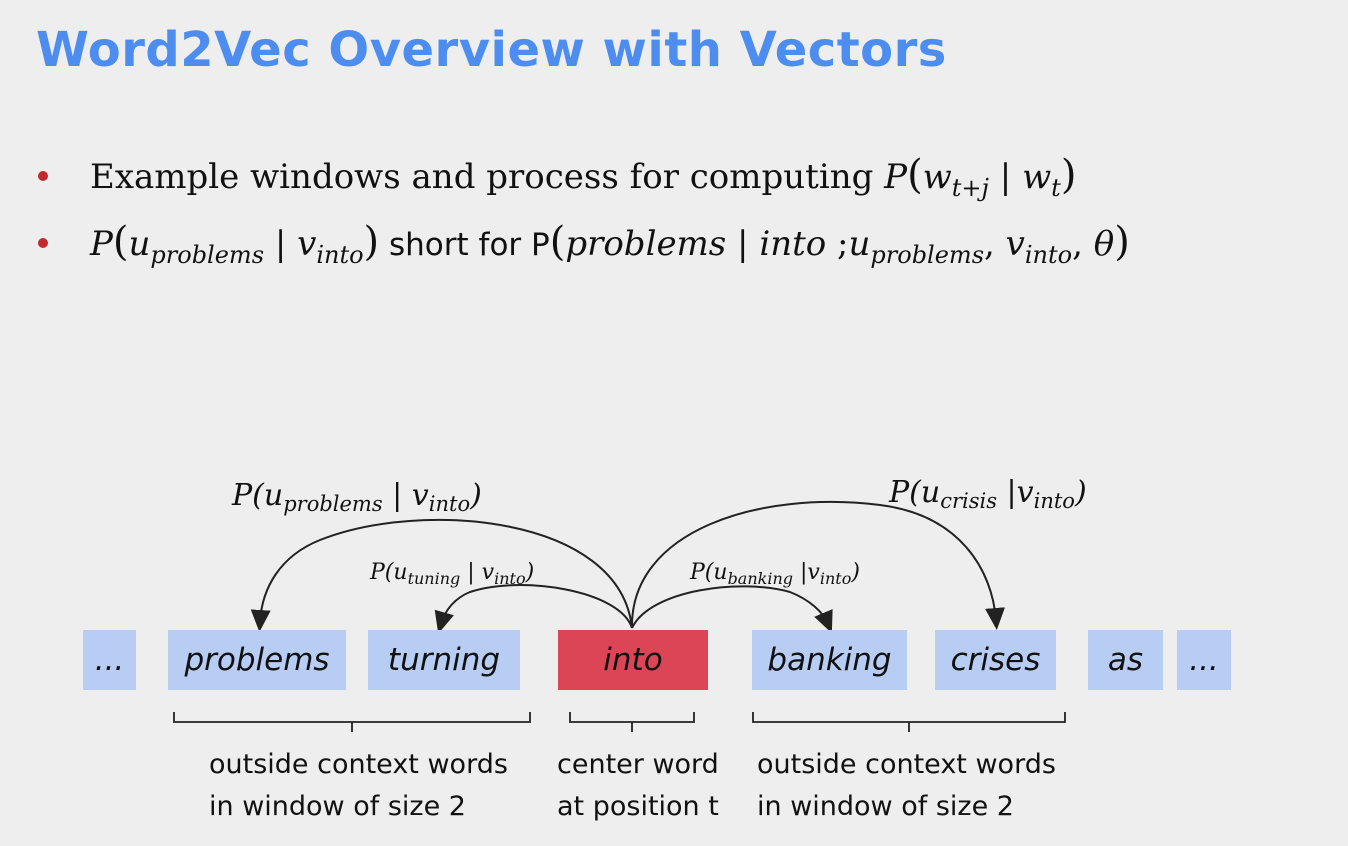  Describe the element at coordinates (633, 660) in the screenshot. I see `word-box-into-center: into` at that location.